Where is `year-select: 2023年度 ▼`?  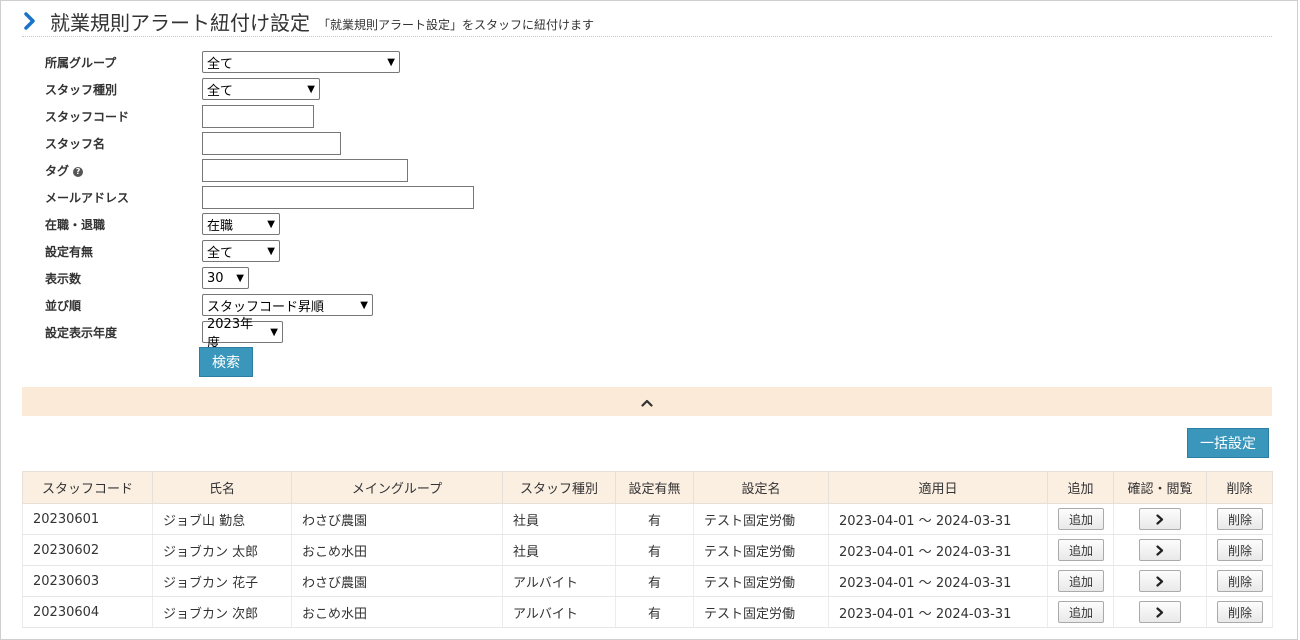
year-select: 2023年度 ▼ is located at coordinates (242, 334).